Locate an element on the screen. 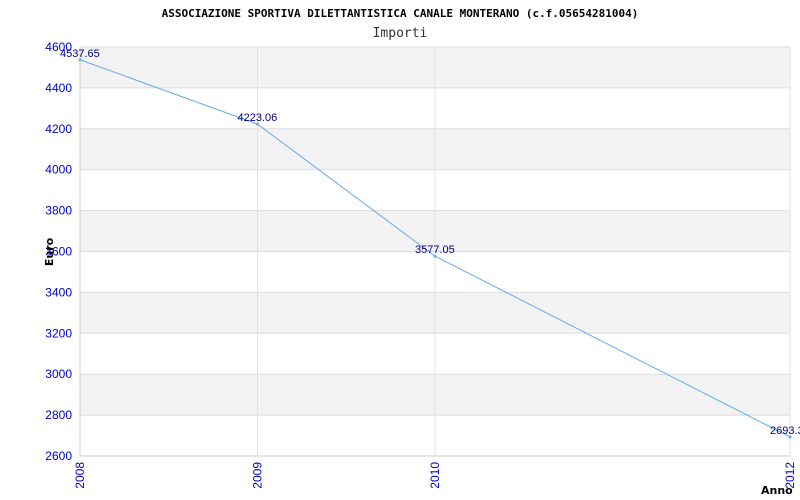  x-tick-labels: 2008 2009 2010 2012 is located at coordinates (435, 475).